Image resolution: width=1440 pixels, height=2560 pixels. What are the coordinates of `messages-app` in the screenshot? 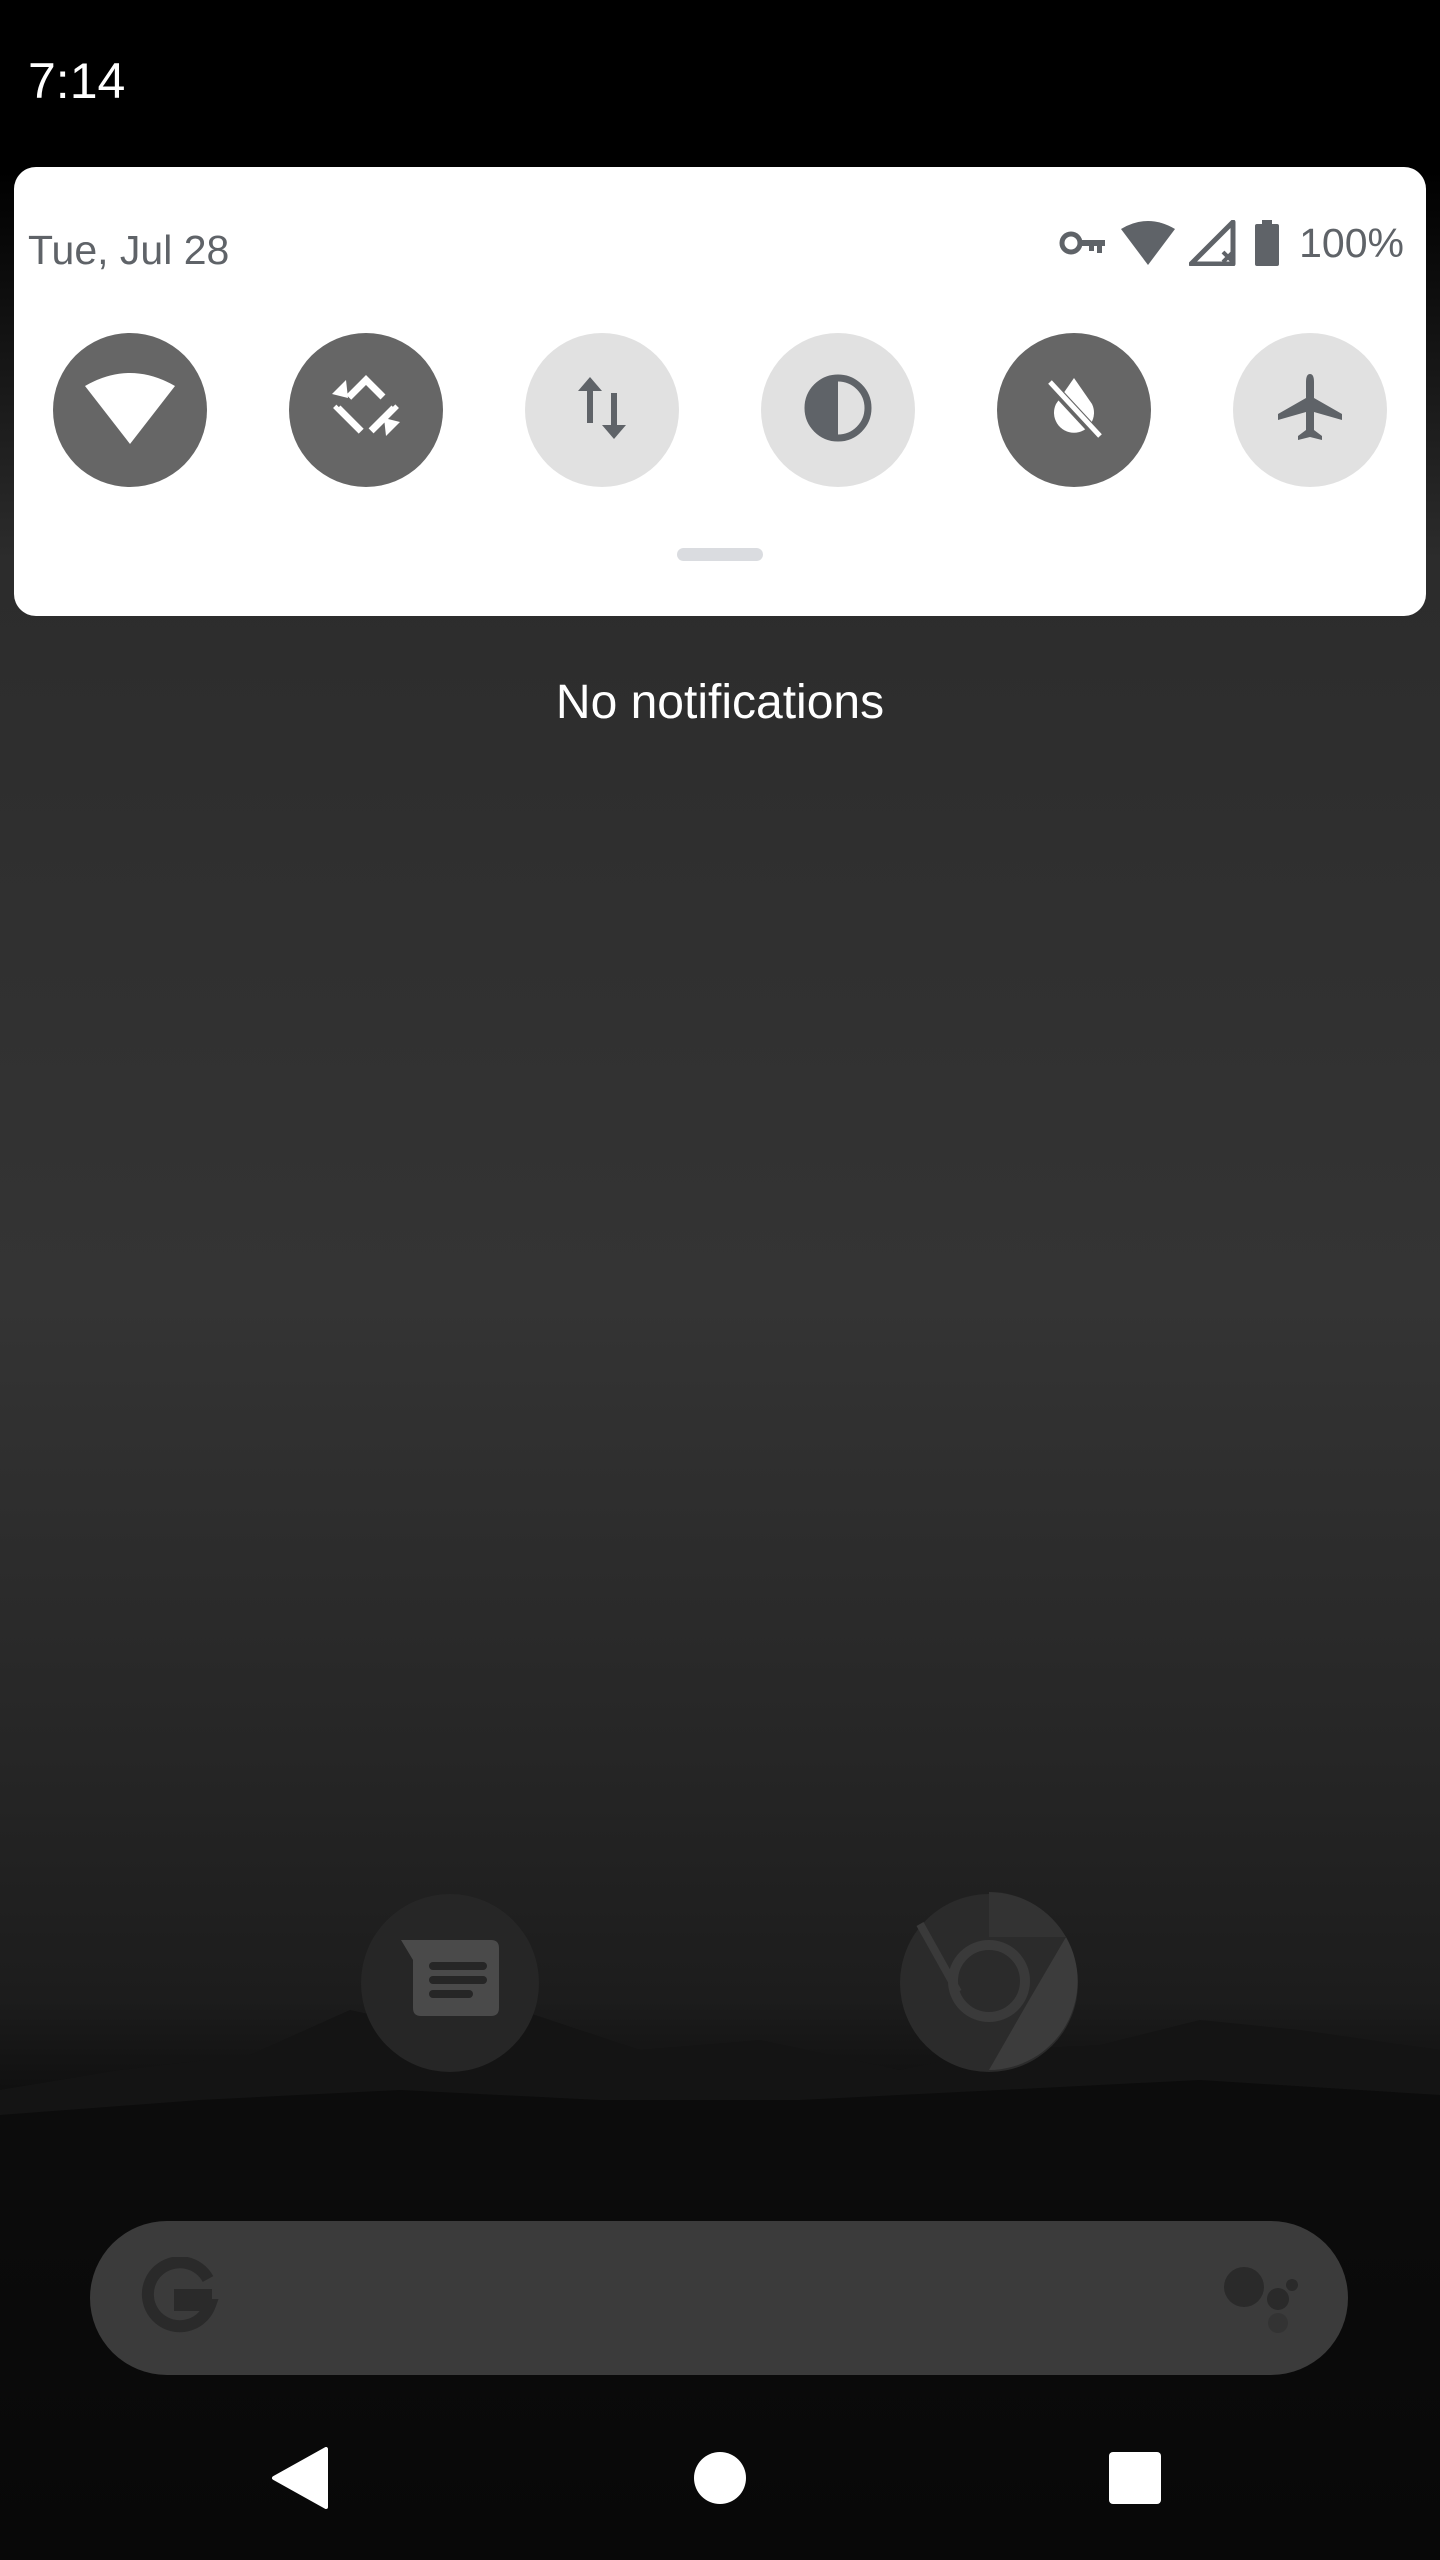 It's located at (450, 1983).